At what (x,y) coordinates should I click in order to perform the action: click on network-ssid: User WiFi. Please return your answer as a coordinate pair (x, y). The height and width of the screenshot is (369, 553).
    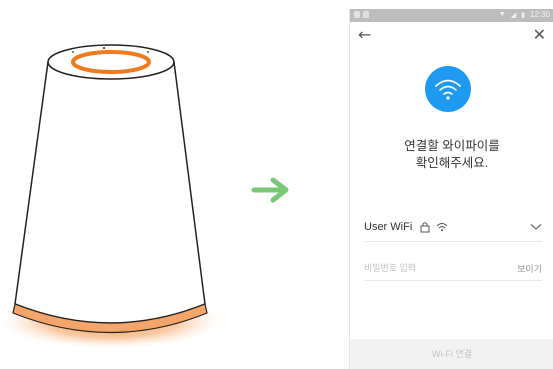
    Looking at the image, I should click on (388, 227).